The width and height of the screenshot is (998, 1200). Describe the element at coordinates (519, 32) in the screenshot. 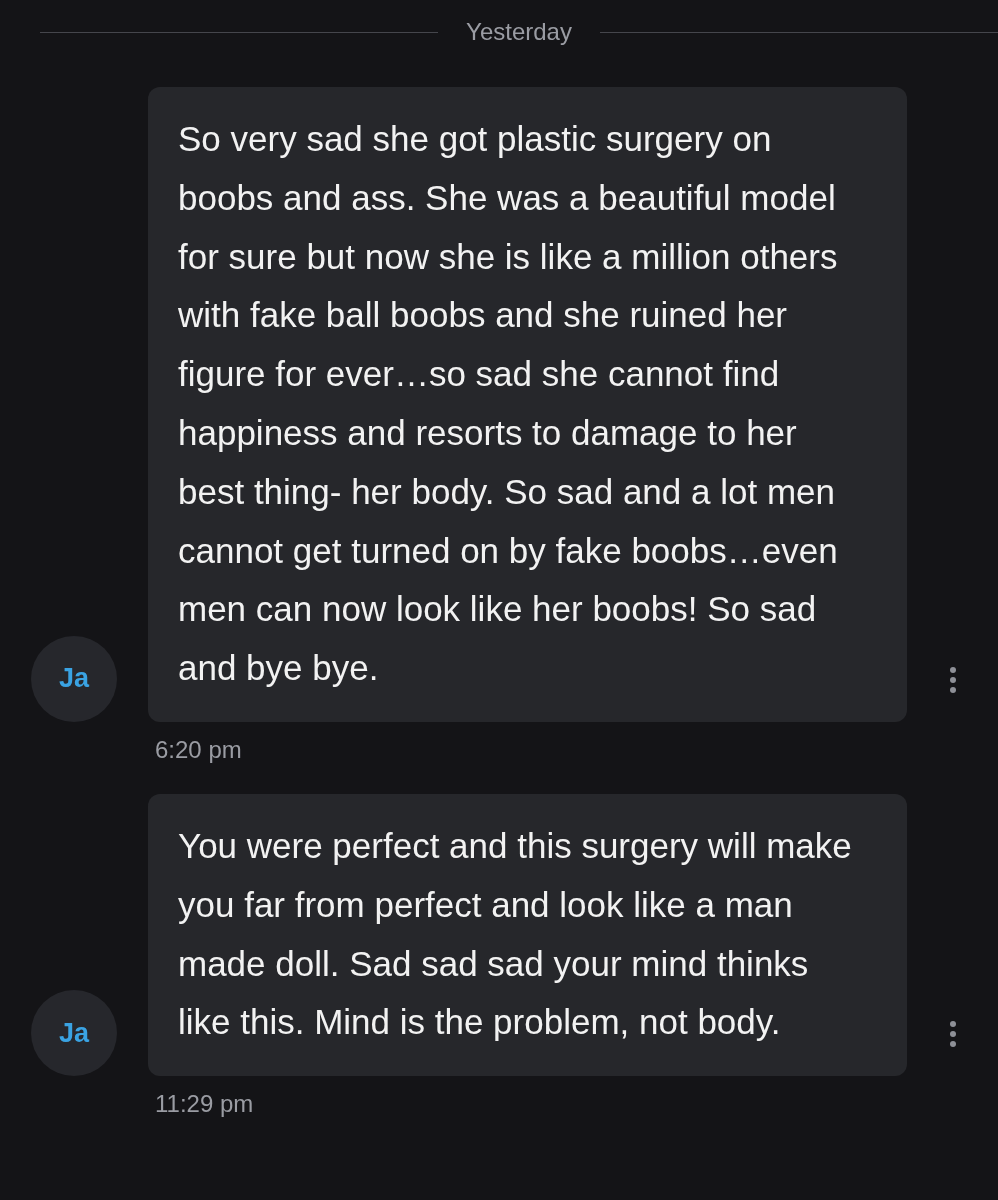

I see `date-divider-label: Yesterday` at that location.